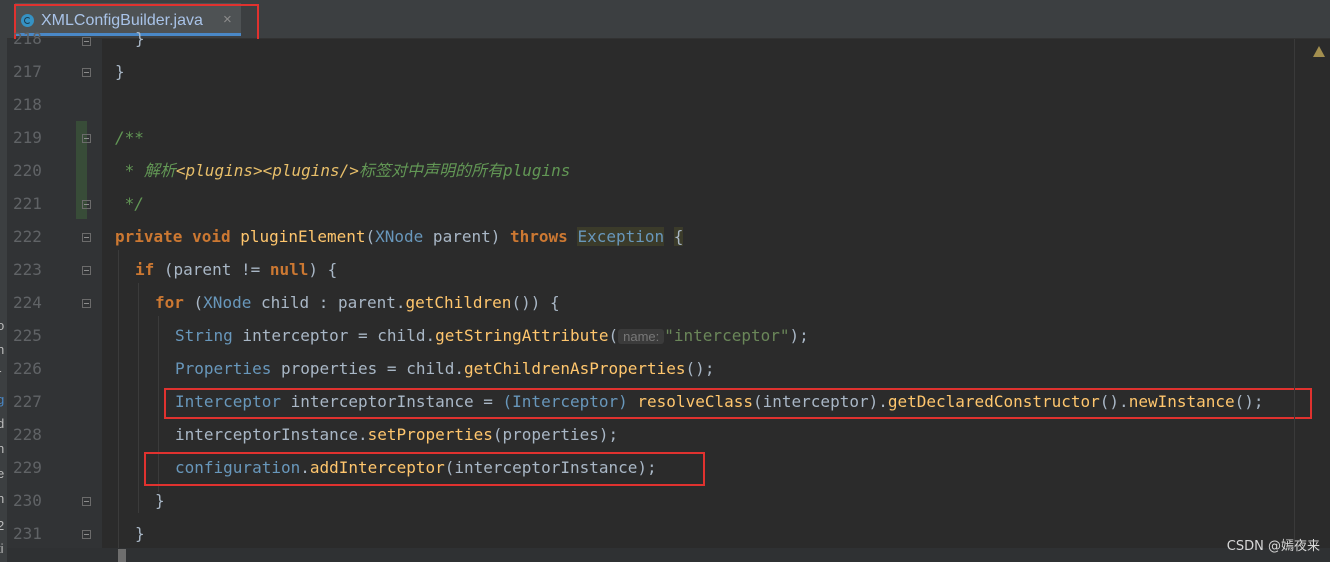 This screenshot has height=562, width=1330. Describe the element at coordinates (27, 467) in the screenshot. I see `line-number: 229` at that location.